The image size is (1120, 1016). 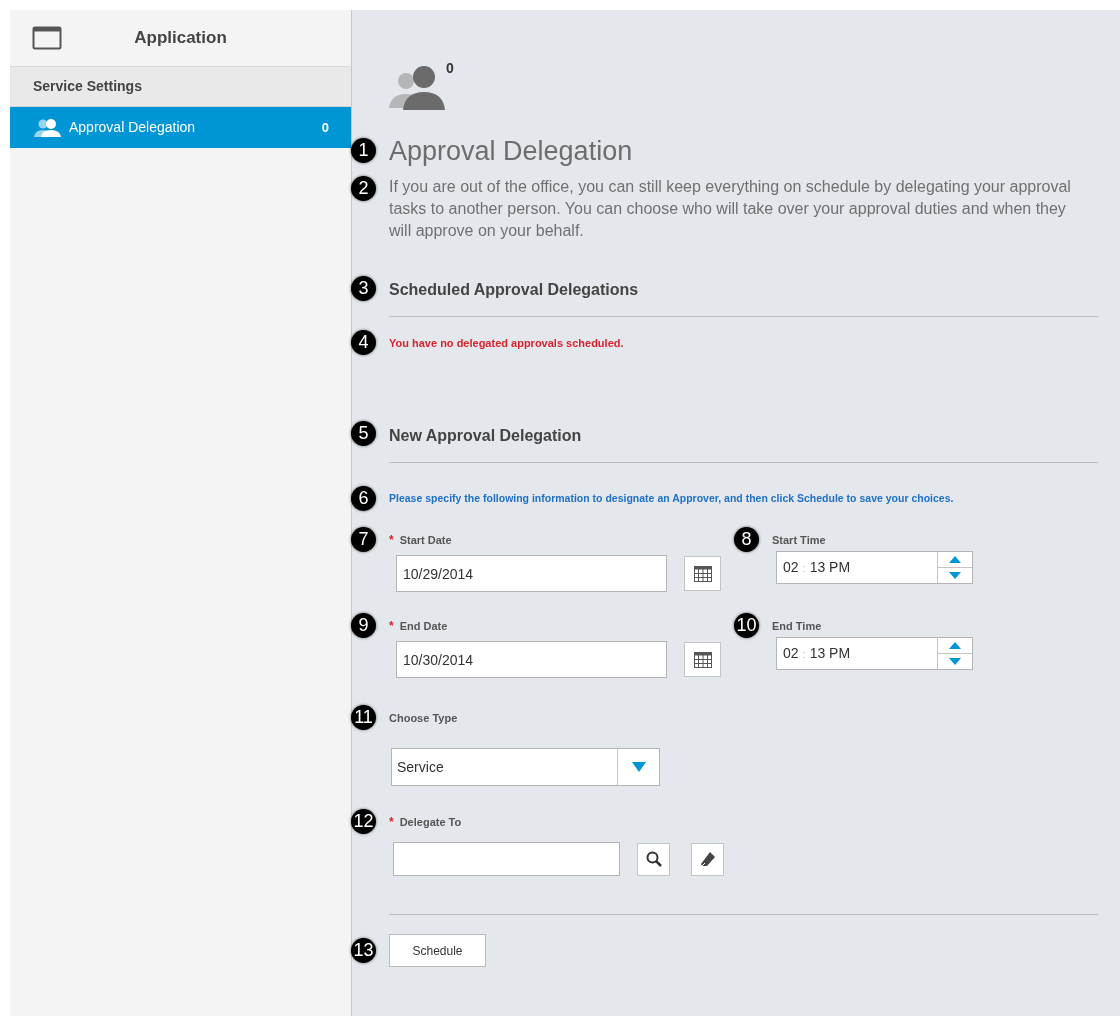 I want to click on date-field: 10/30/2014, so click(x=531, y=660).